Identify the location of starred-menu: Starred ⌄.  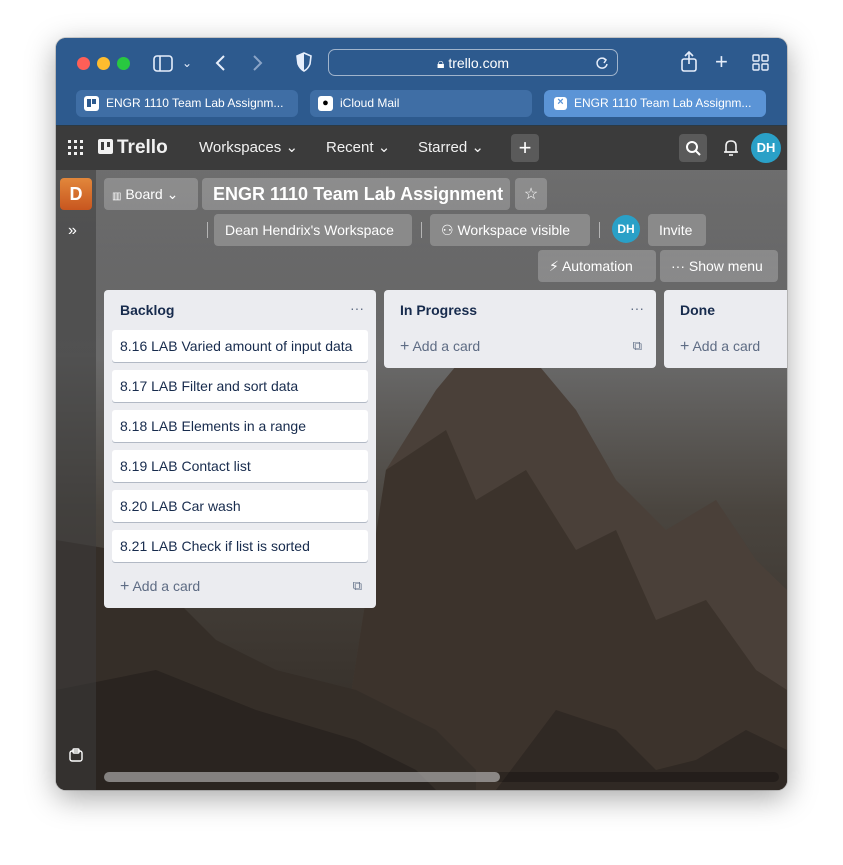
(451, 148).